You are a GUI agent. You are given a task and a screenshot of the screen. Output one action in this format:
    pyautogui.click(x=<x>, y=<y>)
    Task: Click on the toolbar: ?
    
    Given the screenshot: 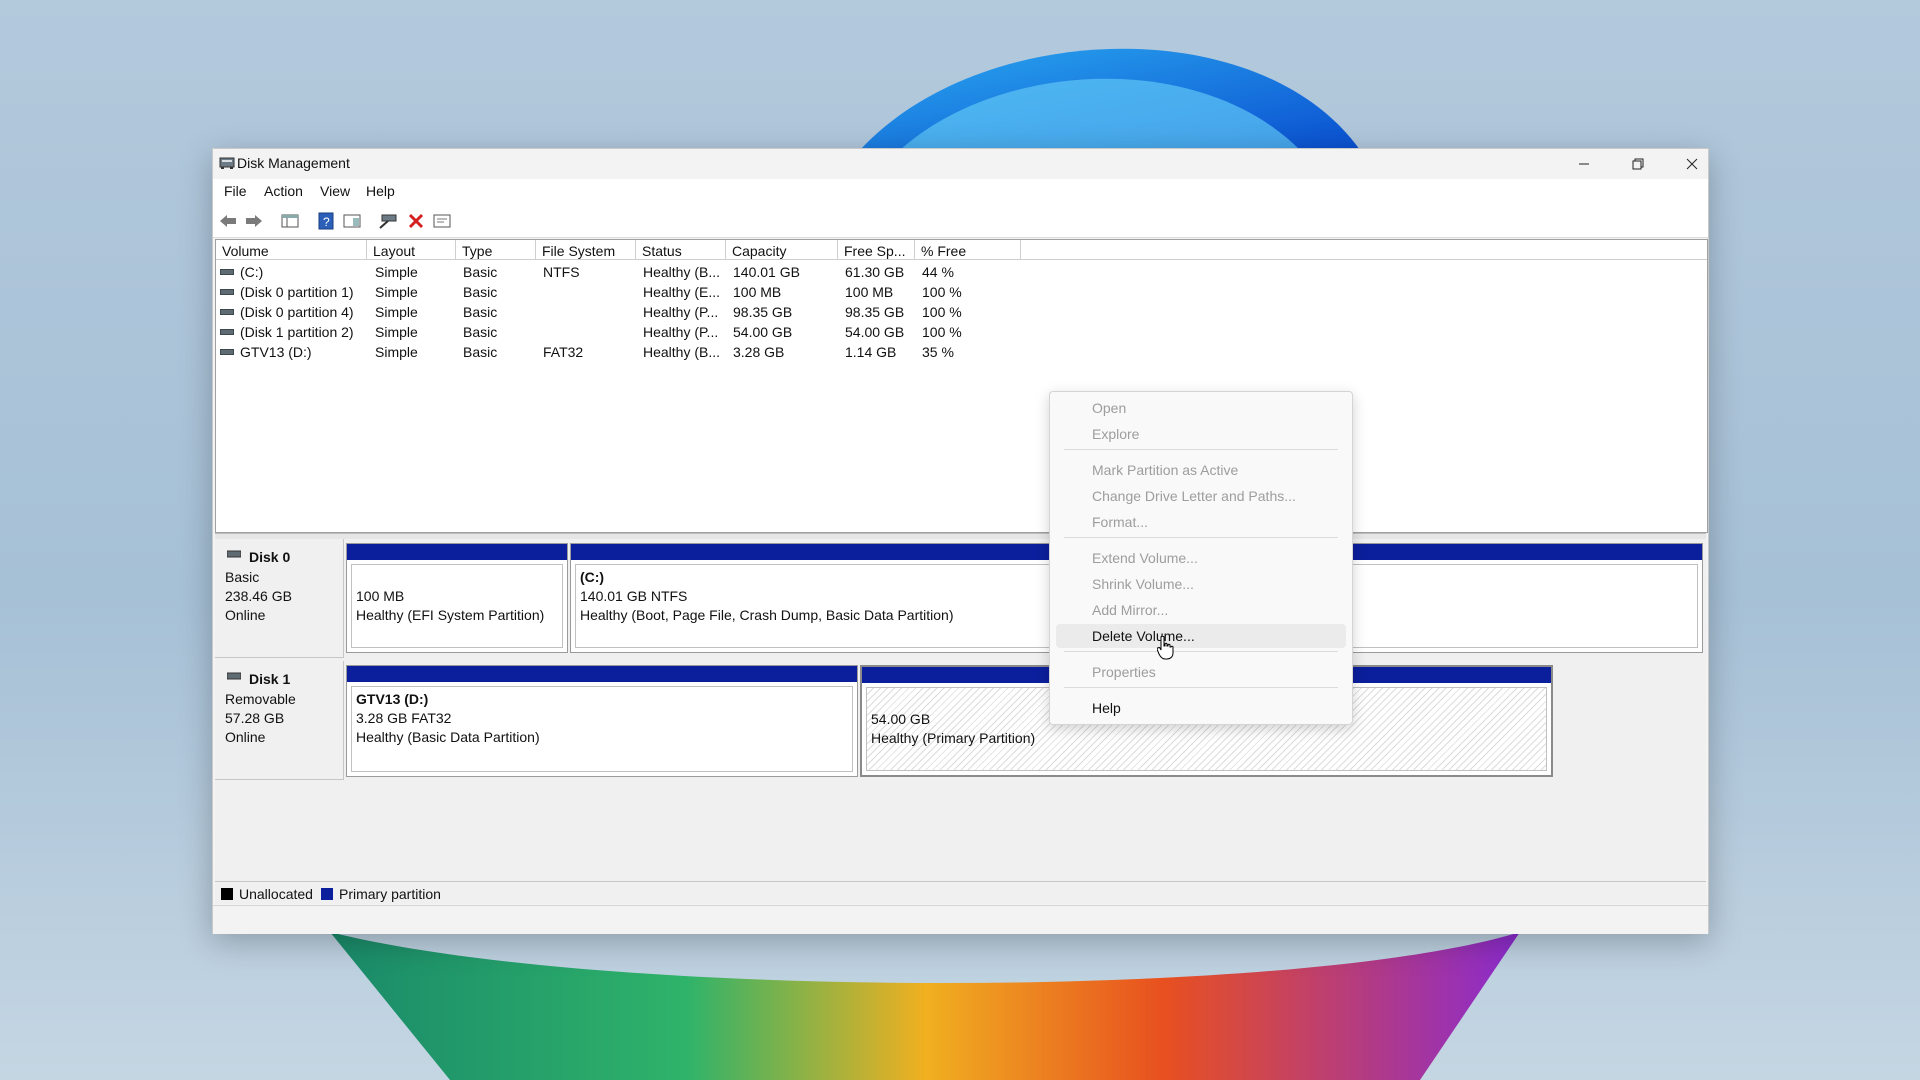 What is the action you would take?
    pyautogui.click(x=960, y=220)
    